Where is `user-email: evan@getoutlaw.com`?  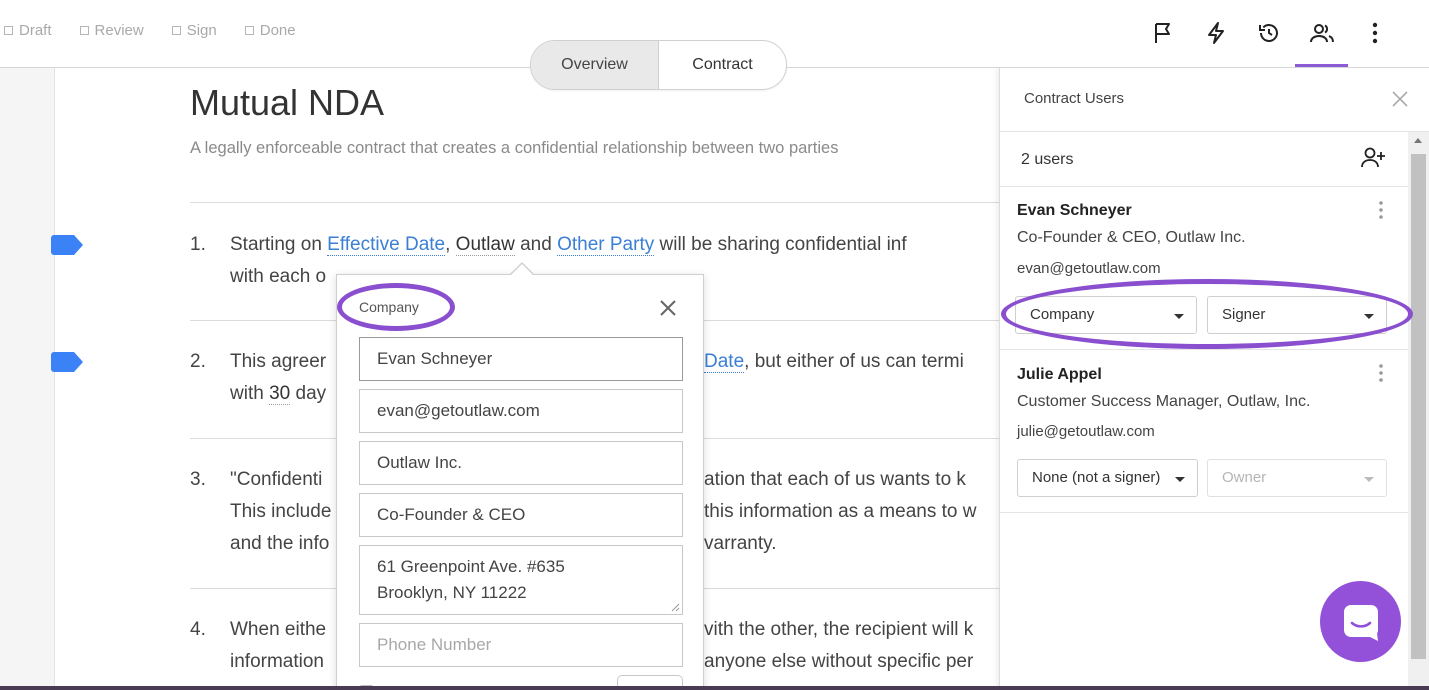
user-email: evan@getoutlaw.com is located at coordinates (1089, 268).